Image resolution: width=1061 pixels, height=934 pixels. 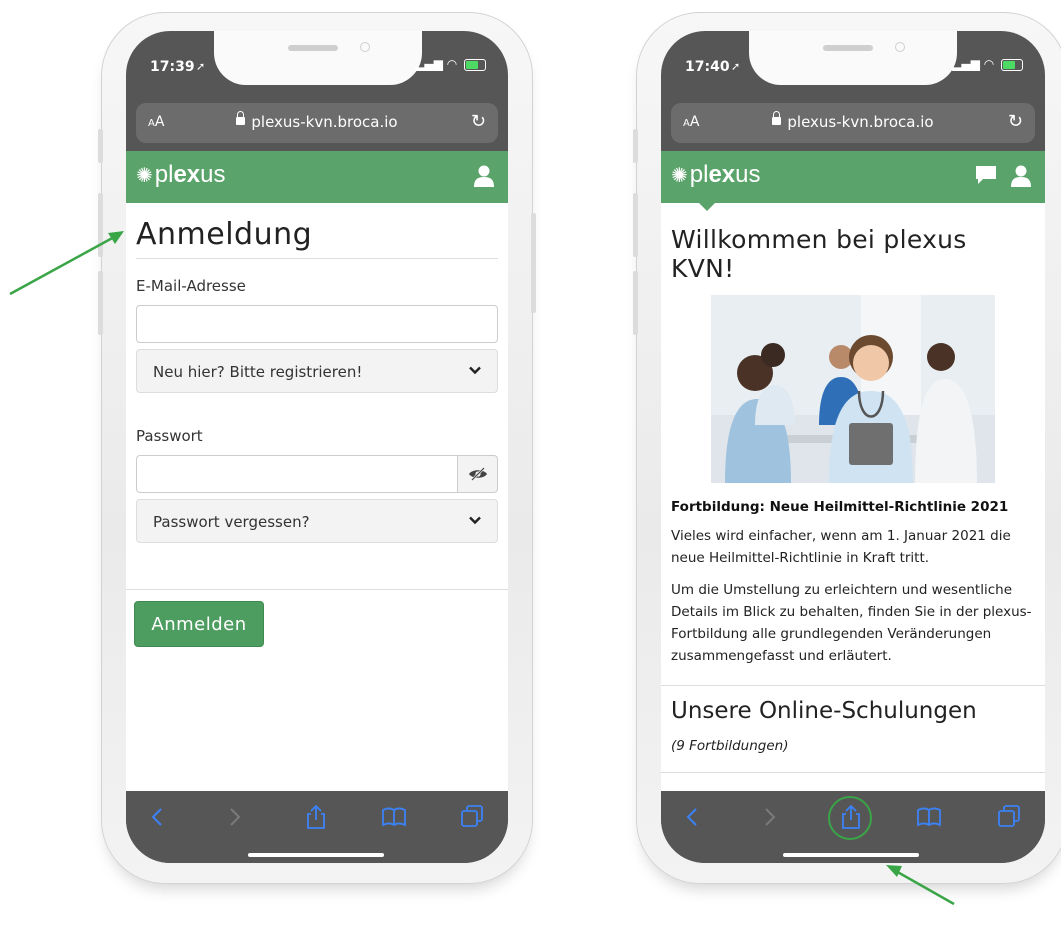 I want to click on arrow-to-title, so click(x=66, y=263).